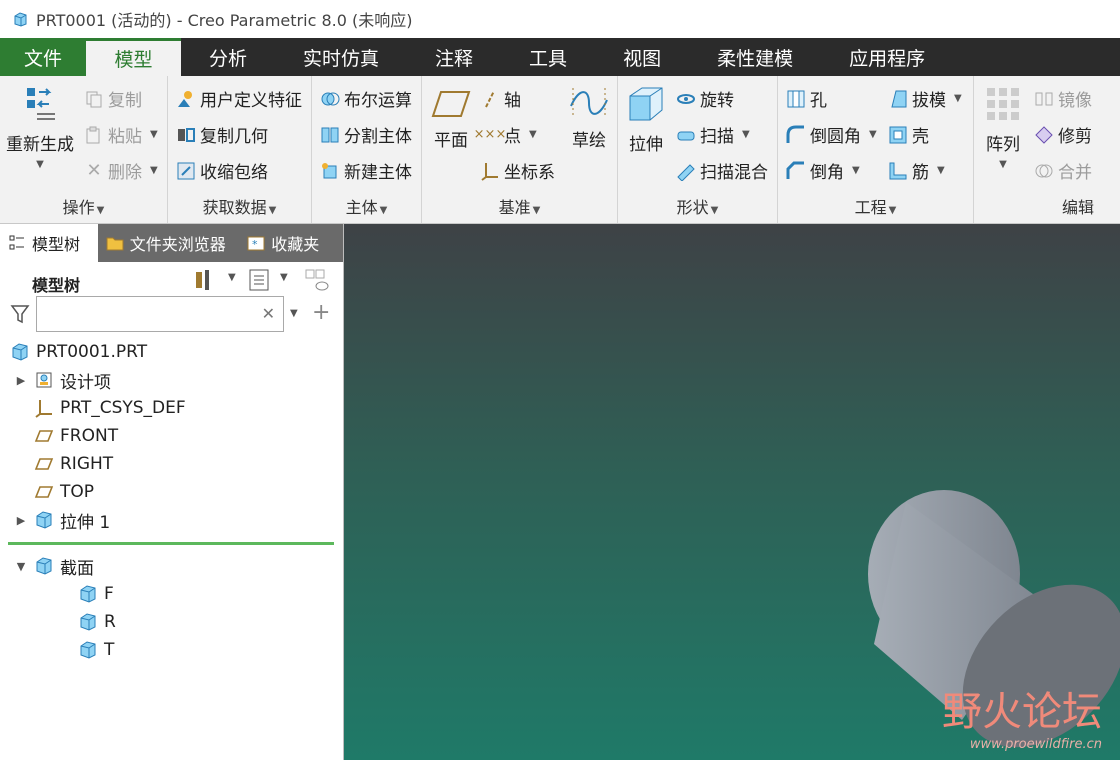  What do you see at coordinates (21, 566) in the screenshot?
I see `expand-arrow-icon: ▼` at bounding box center [21, 566].